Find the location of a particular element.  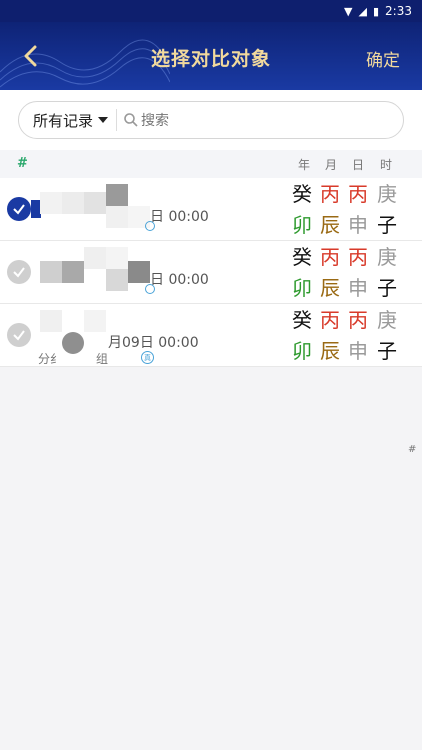

col-year: 年 is located at coordinates (303, 165).